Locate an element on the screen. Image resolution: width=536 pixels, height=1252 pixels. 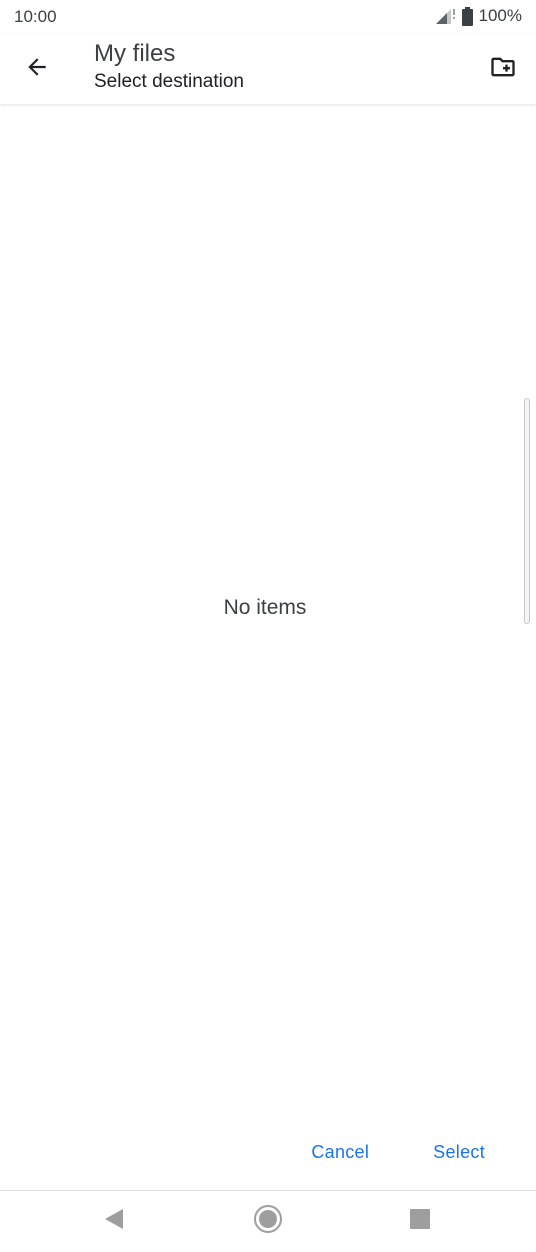
nav-recents-icon is located at coordinates (420, 1221).